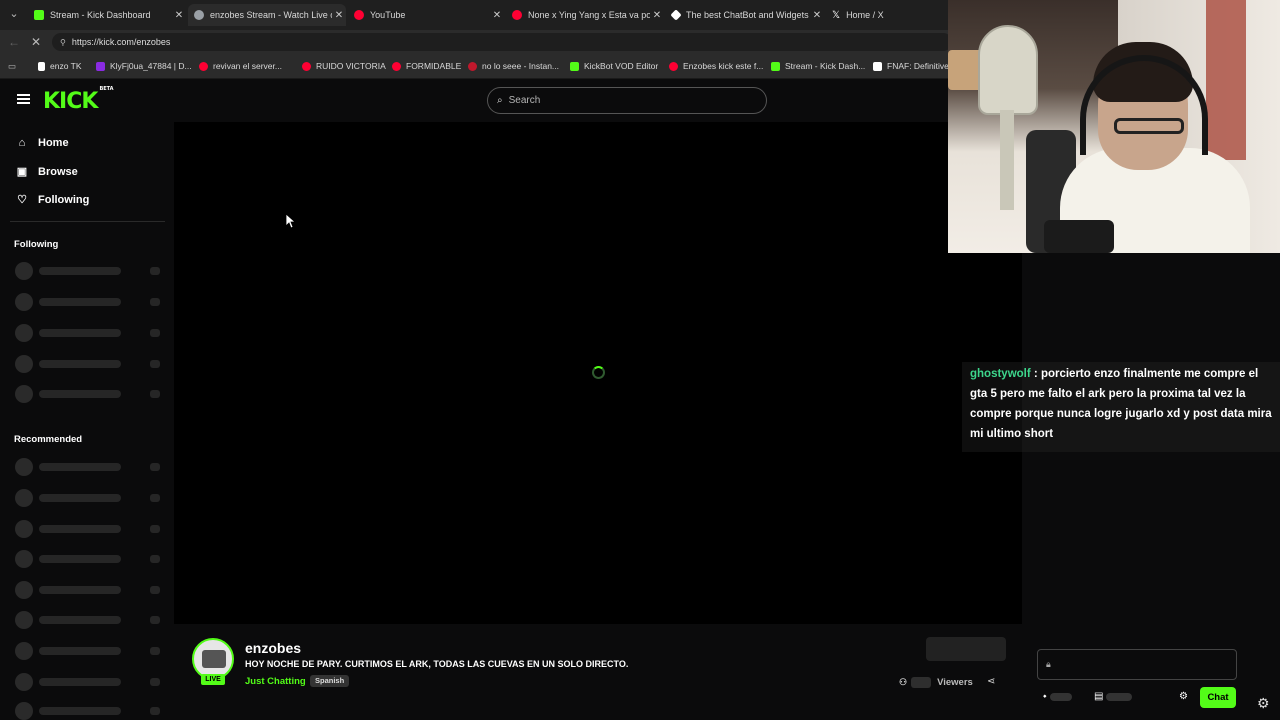 Image resolution: width=1280 pixels, height=720 pixels. What do you see at coordinates (388, 15) in the screenshot?
I see `tab-title: YouTube` at bounding box center [388, 15].